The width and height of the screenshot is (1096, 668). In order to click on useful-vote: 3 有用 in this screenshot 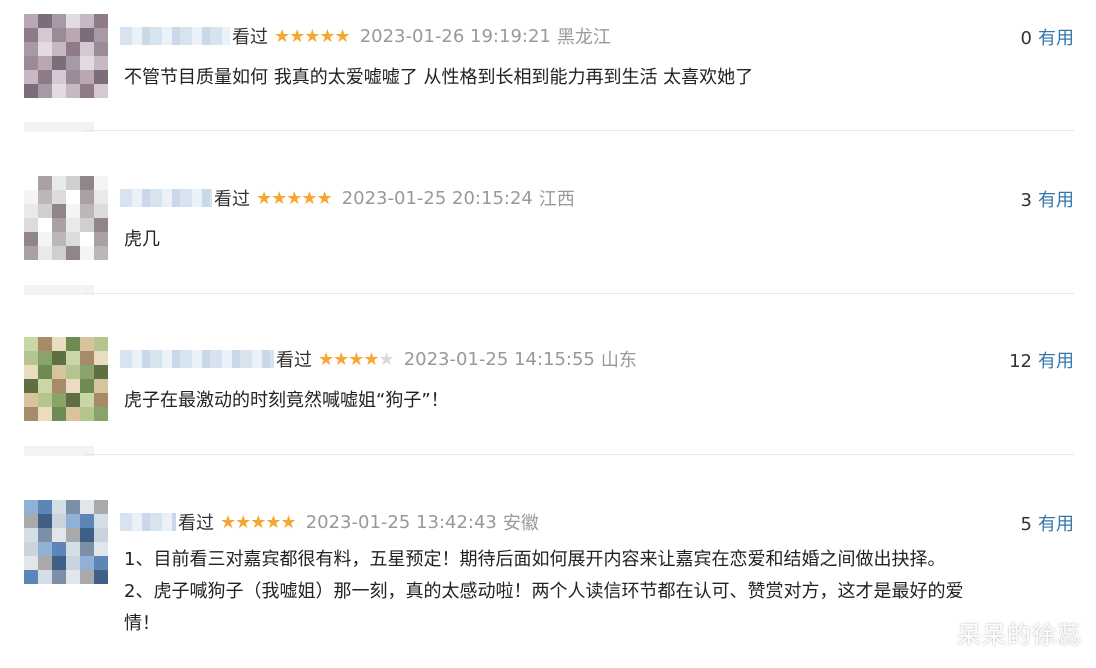, I will do `click(1047, 199)`.